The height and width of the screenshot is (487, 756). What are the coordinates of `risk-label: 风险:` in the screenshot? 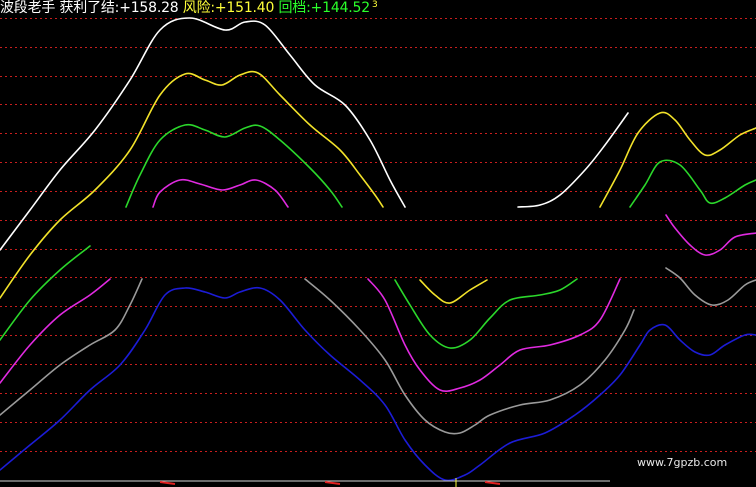 It's located at (198, 8).